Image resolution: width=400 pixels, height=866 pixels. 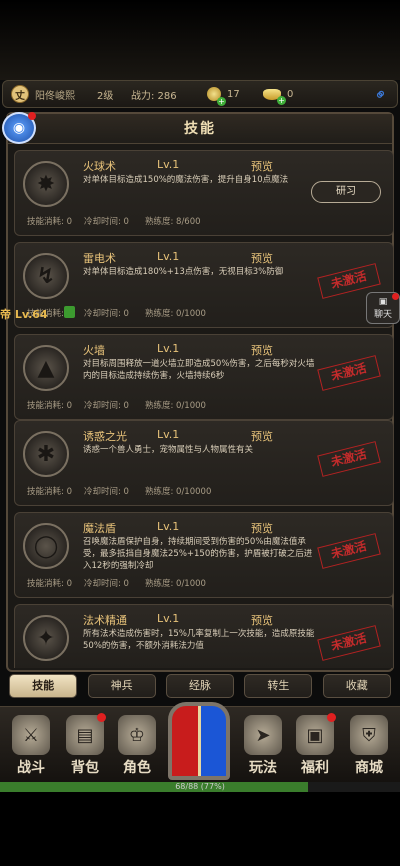 What do you see at coordinates (105, 436) in the screenshot?
I see `skill-name: 诱惑之光` at bounding box center [105, 436].